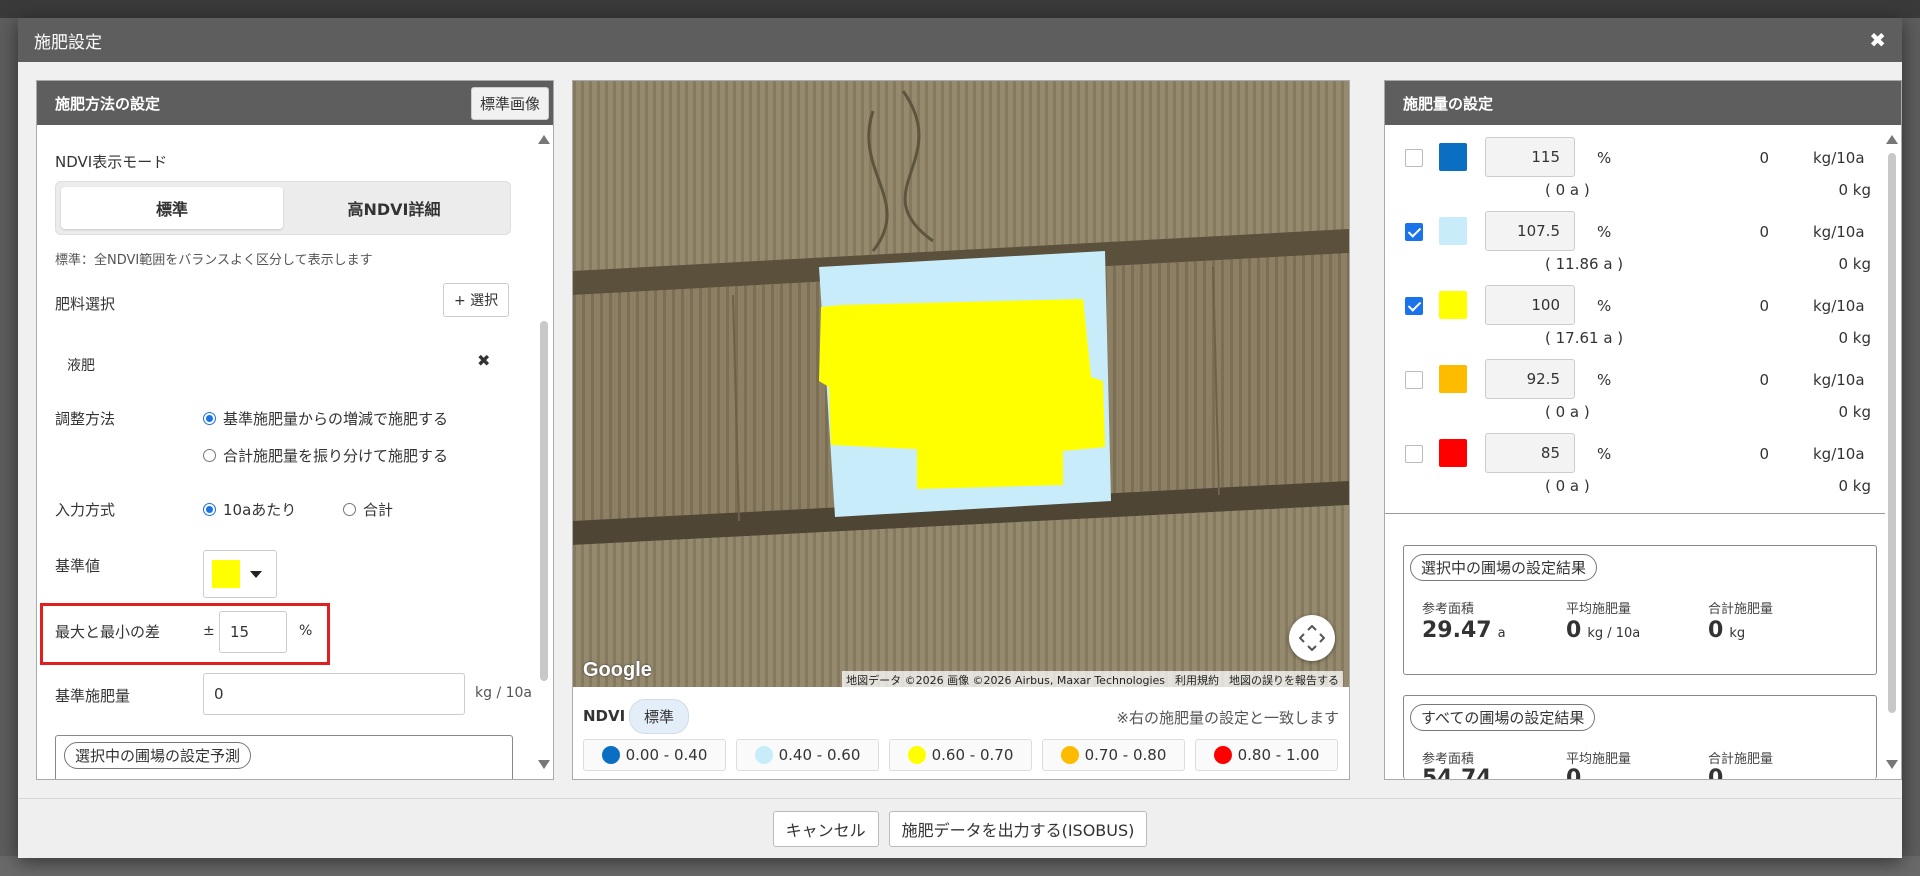  I want to click on terms-link: 利用規約, so click(1197, 679).